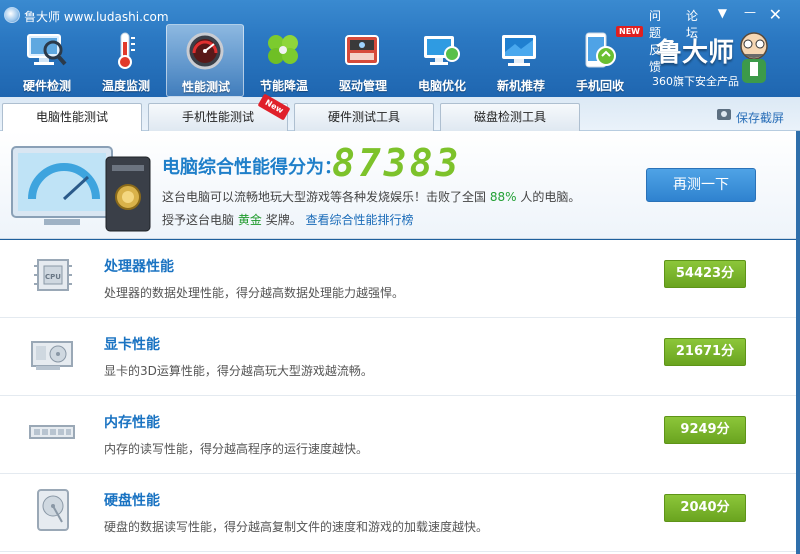  I want to click on category-title: 处理器性能, so click(139, 267).